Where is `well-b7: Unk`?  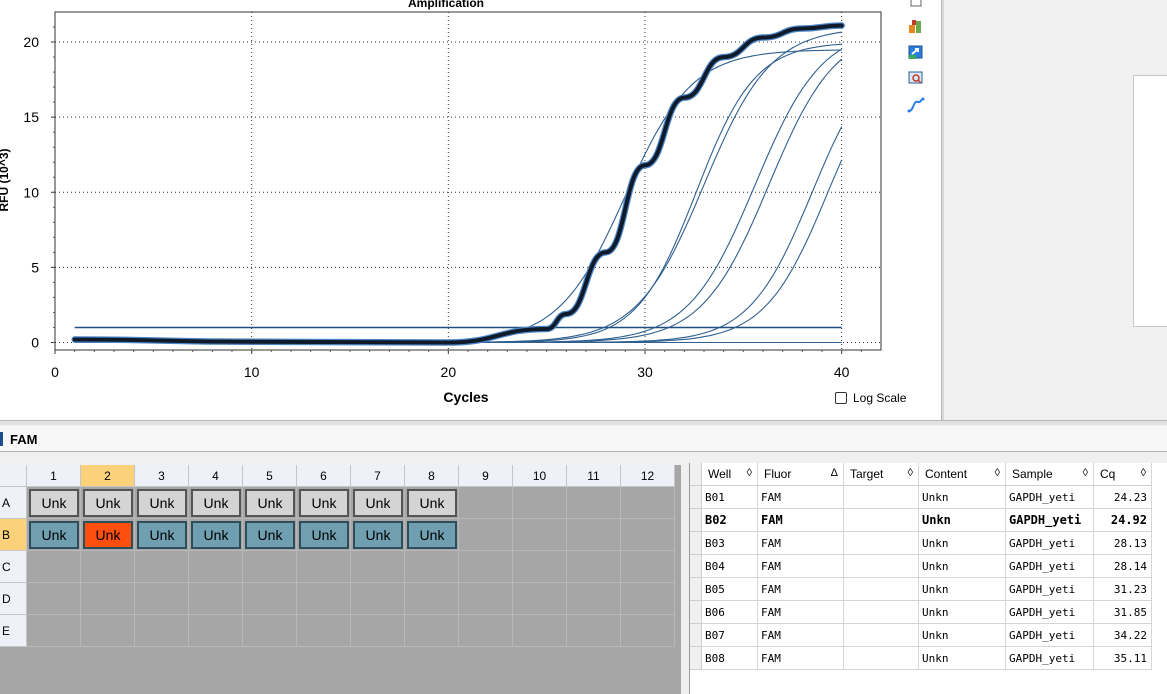 well-b7: Unk is located at coordinates (378, 535).